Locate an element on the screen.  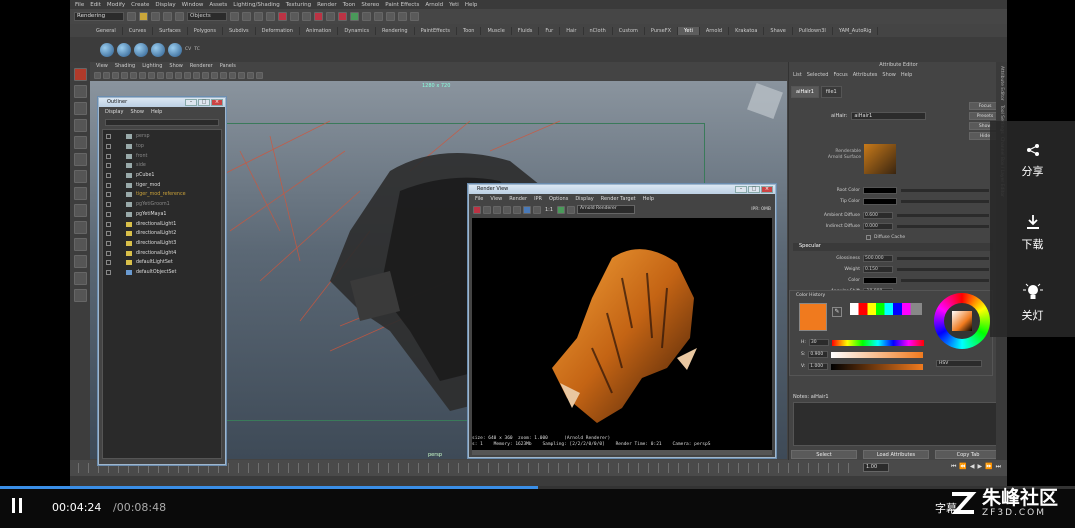
color-swatch is located at coordinates (880, 201).